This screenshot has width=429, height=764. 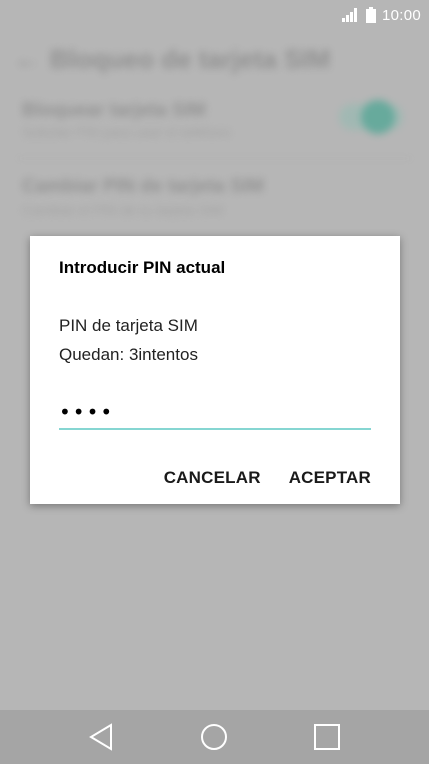 What do you see at coordinates (114, 110) in the screenshot?
I see `background-row-lock-sim-title: Bloquear tarjeta SIM` at bounding box center [114, 110].